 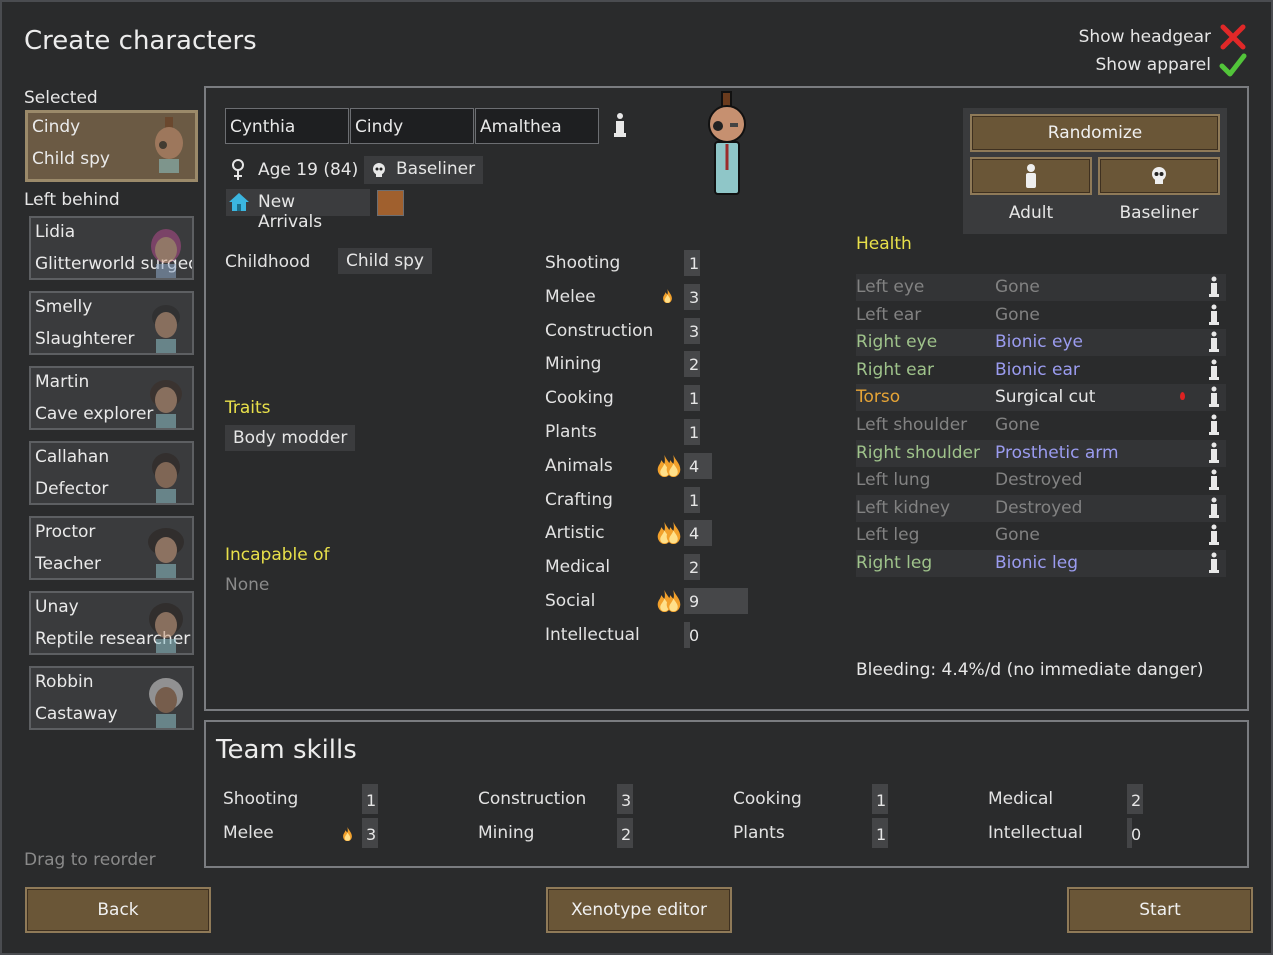 I want to click on body-part-label: Left leg, so click(x=888, y=535).